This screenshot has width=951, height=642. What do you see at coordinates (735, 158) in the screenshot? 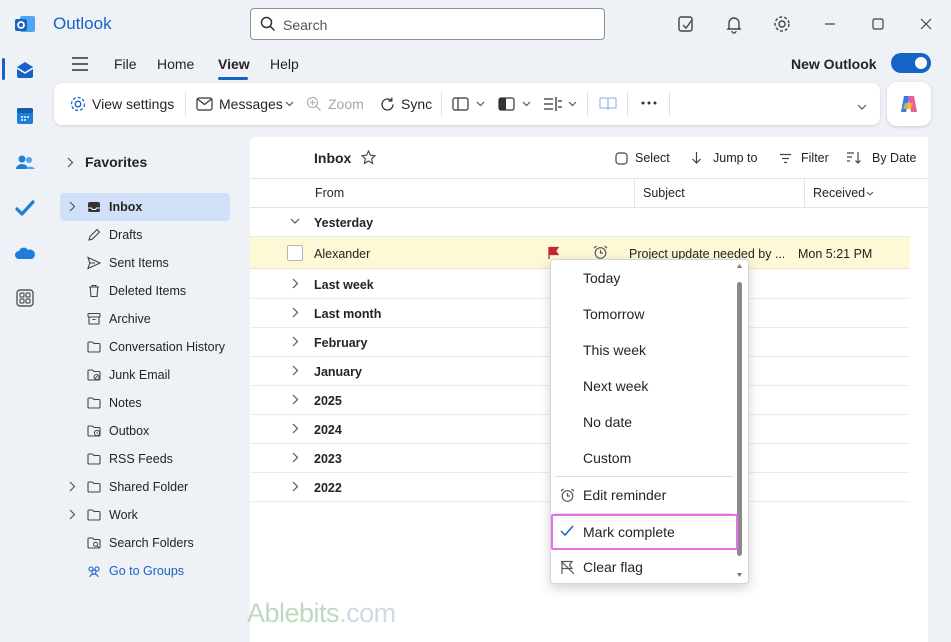
I see `jump-to-button: Jump to` at bounding box center [735, 158].